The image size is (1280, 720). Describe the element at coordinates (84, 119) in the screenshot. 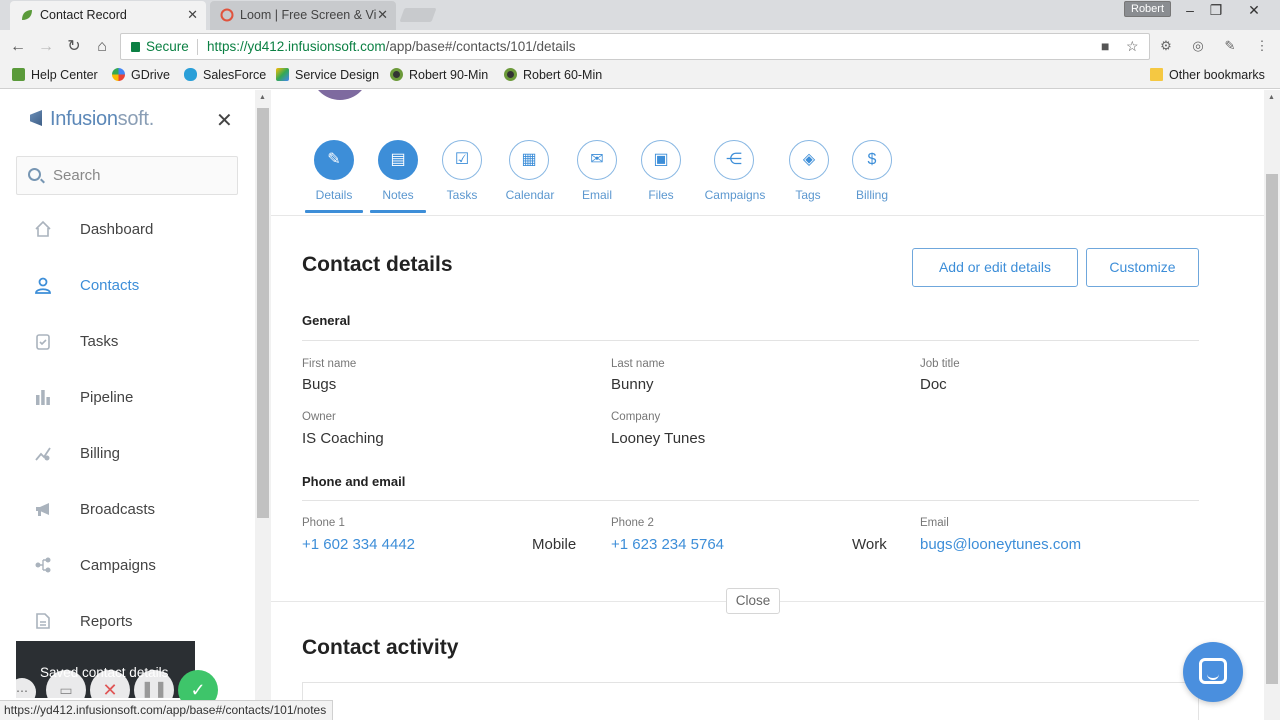

I see `logo-text: Infusion` at that location.